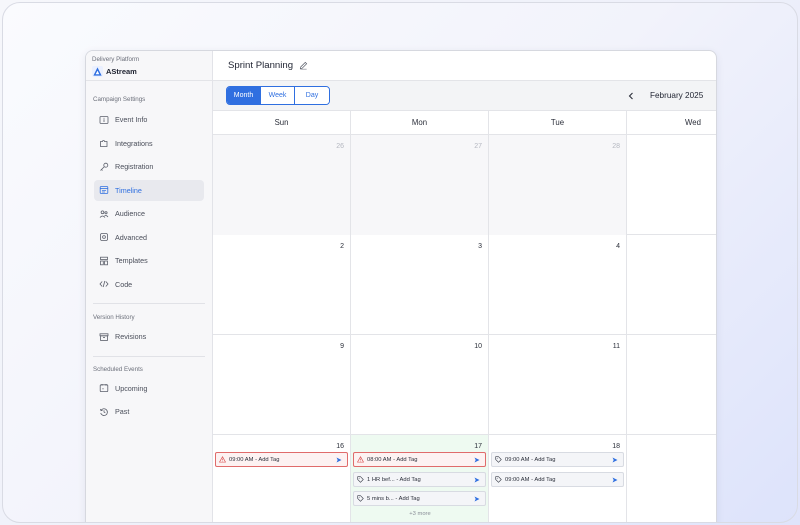  I want to click on day-cell: 16 09:00 AM - Add Tag, so click(282, 478).